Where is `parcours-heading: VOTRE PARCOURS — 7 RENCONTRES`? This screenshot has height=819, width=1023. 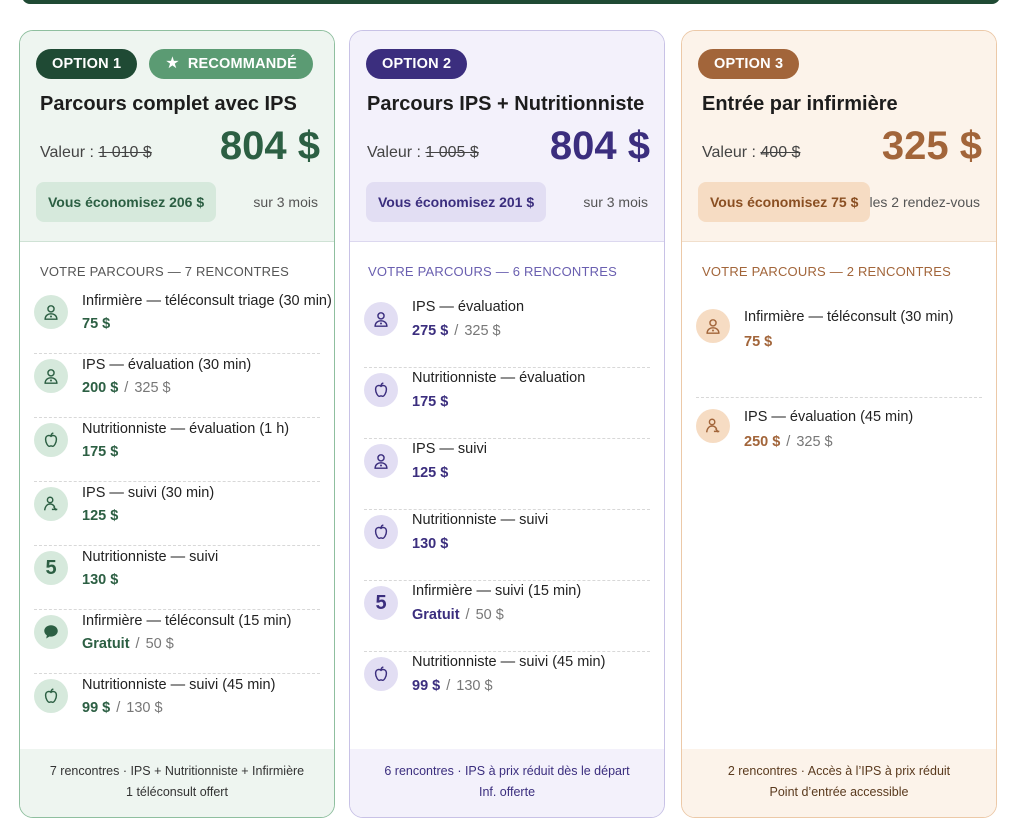
parcours-heading: VOTRE PARCOURS — 7 RENCONTRES is located at coordinates (164, 271).